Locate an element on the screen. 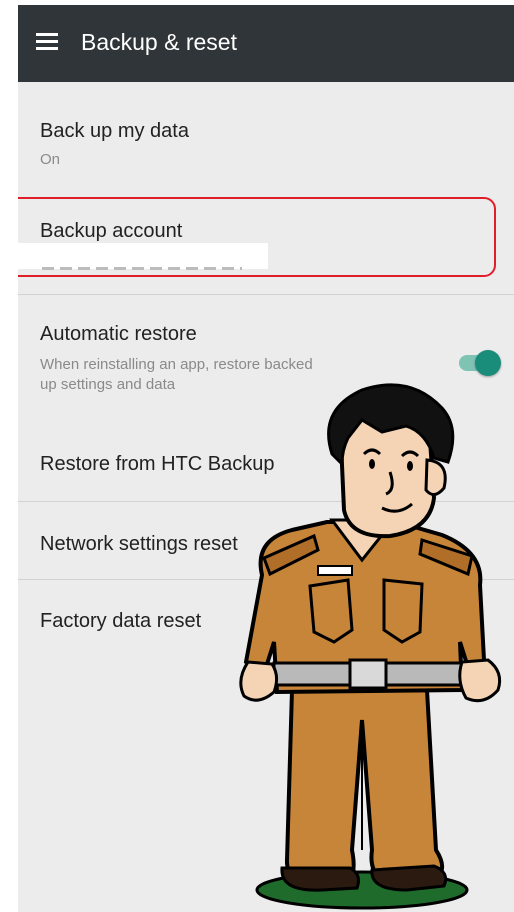 The width and height of the screenshot is (514, 912). toggle-thumb is located at coordinates (488, 363).